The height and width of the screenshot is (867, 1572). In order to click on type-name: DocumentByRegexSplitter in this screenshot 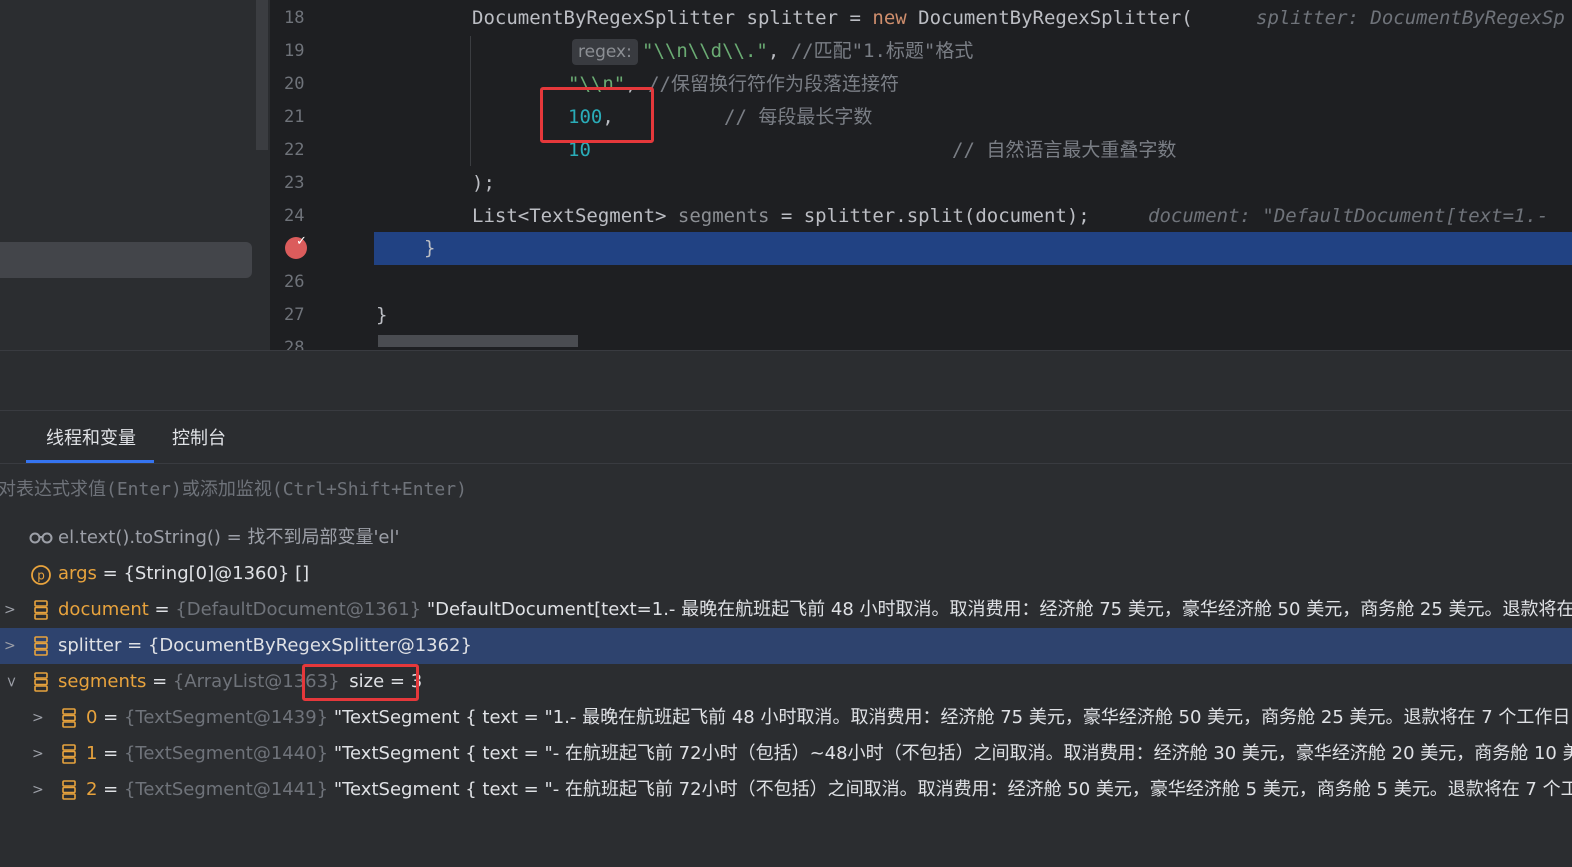, I will do `click(604, 18)`.